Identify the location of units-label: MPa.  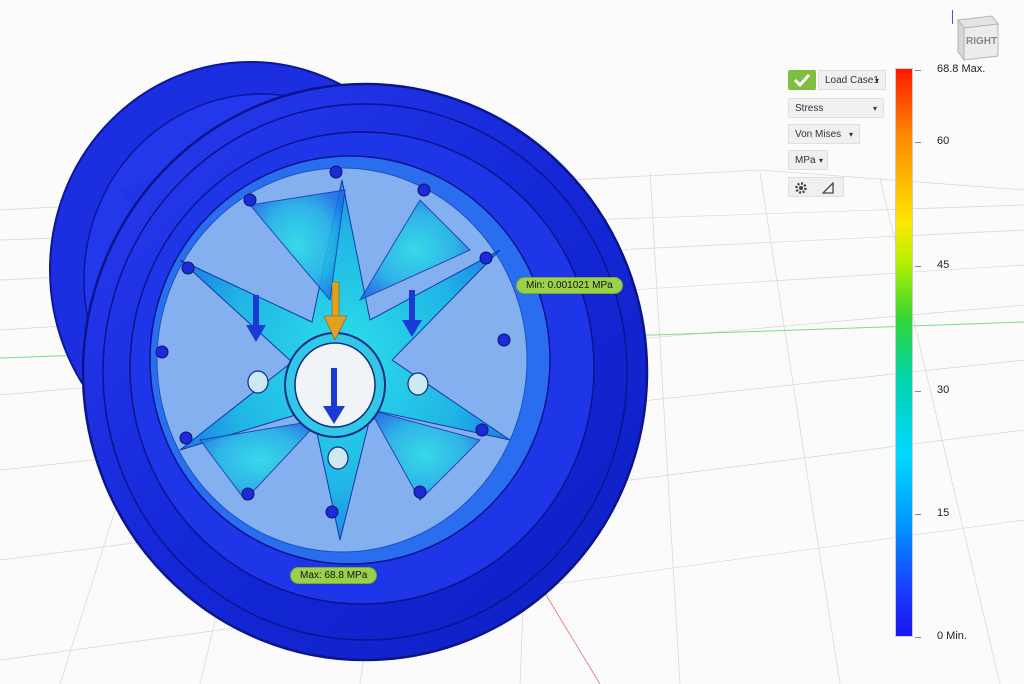
(805, 160).